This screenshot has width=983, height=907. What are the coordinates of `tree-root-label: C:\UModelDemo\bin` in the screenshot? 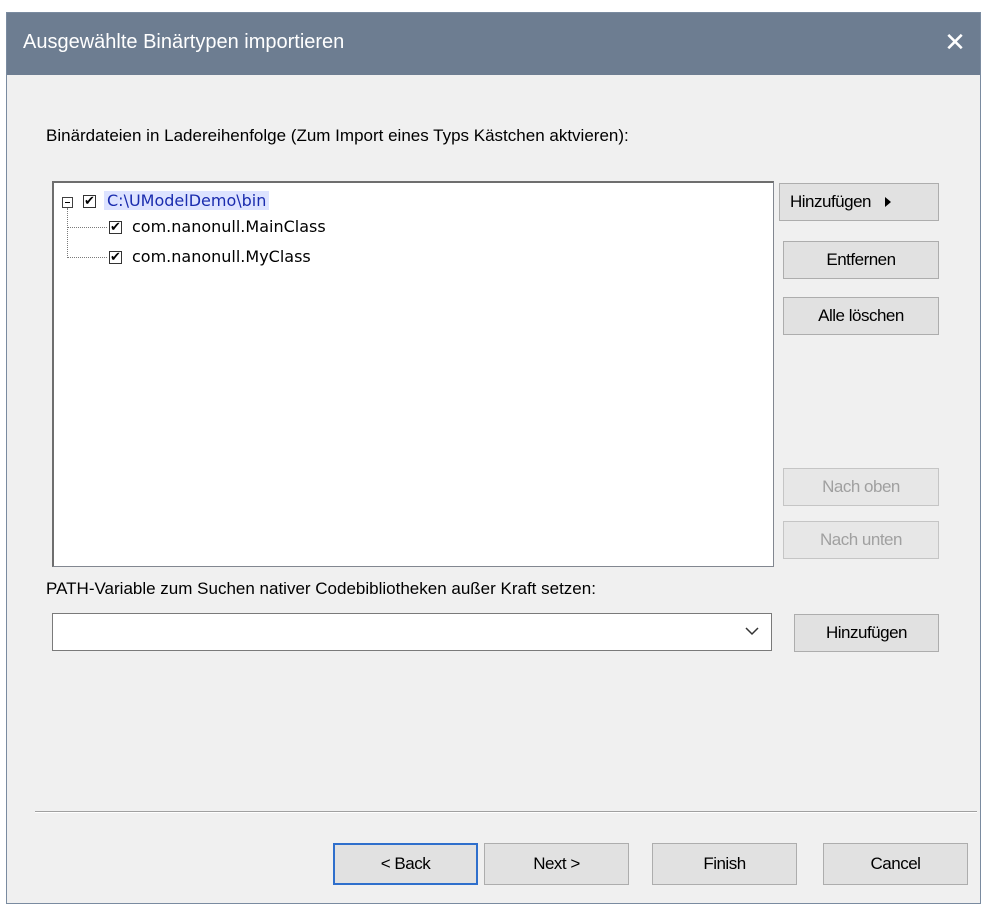 It's located at (187, 200).